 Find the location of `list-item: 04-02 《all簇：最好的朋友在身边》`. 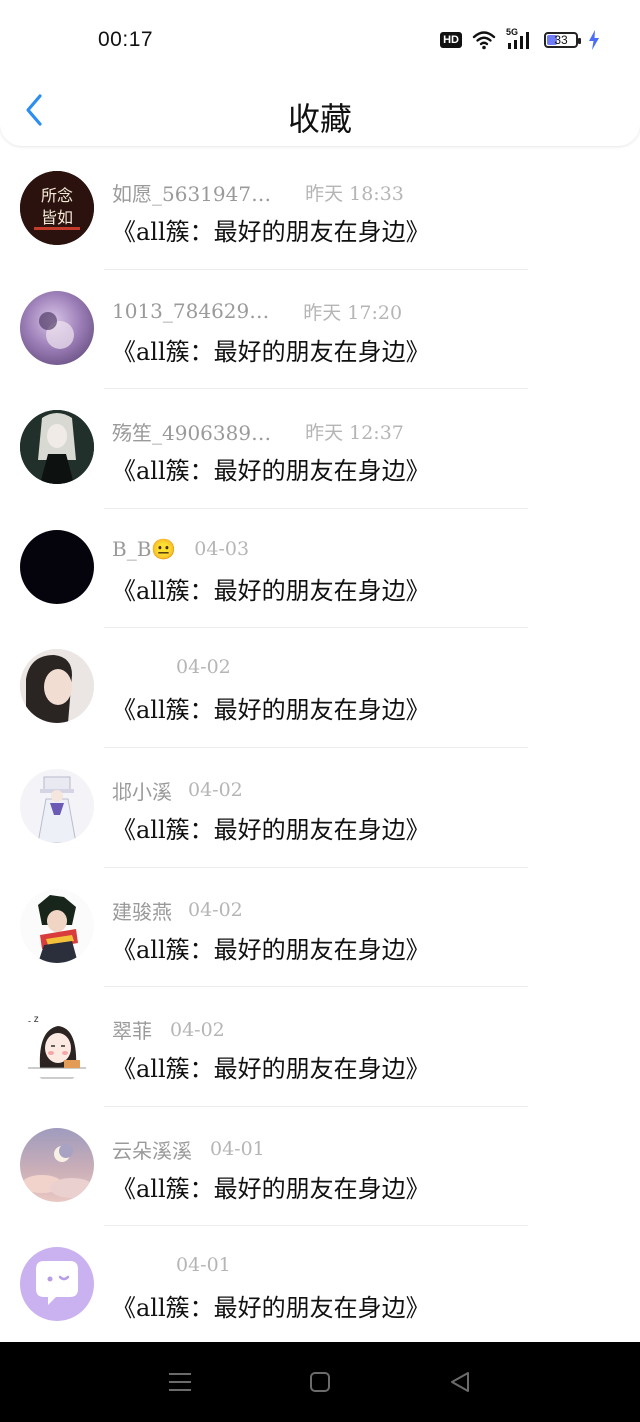

list-item: 04-02 《all簇：最好的朋友在身边》 is located at coordinates (320, 688).